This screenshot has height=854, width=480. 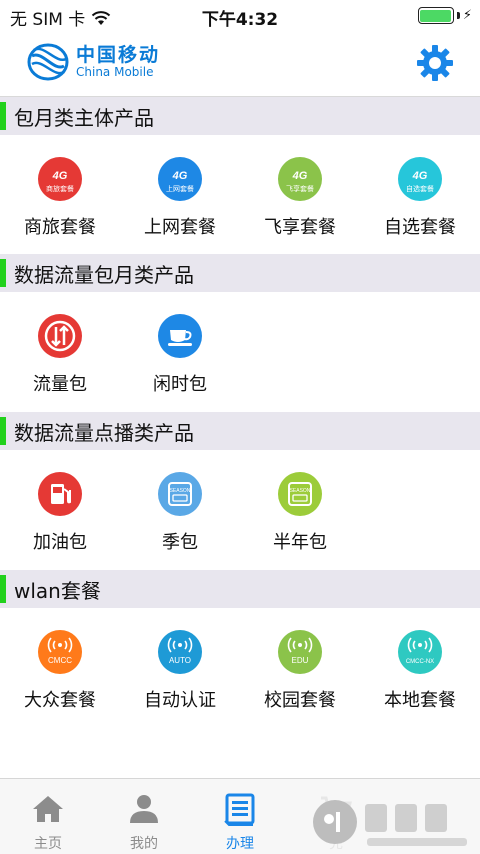 What do you see at coordinates (240, 273) in the screenshot?
I see `section-header-data-monthly: 数据流量包月类产品` at bounding box center [240, 273].